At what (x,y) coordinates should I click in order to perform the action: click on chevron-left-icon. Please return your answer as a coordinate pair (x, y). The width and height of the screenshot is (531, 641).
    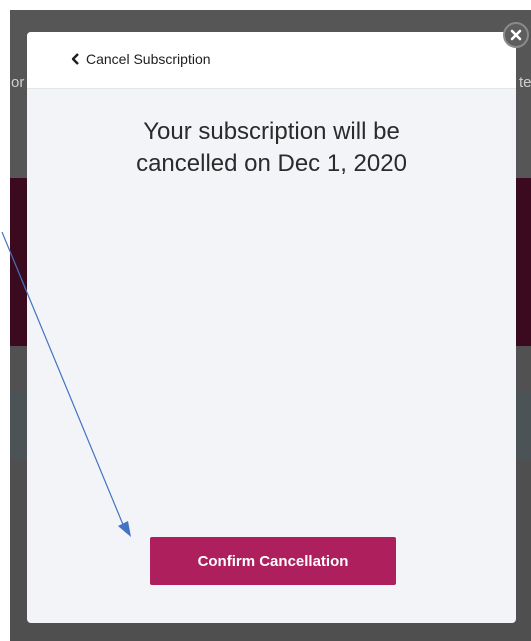
    Looking at the image, I should click on (75, 59).